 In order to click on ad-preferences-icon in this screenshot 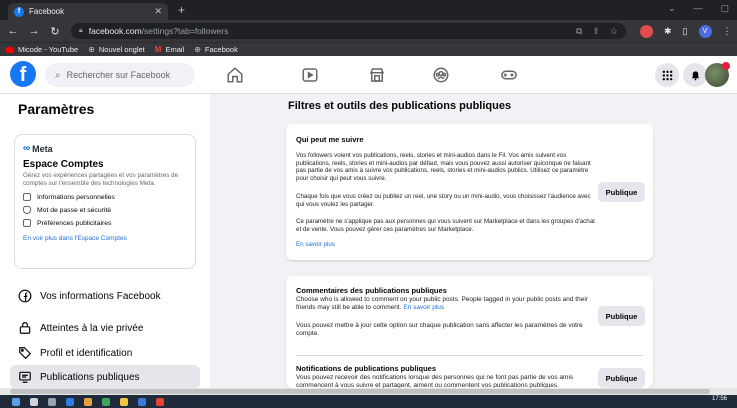, I will do `click(27, 223)`.